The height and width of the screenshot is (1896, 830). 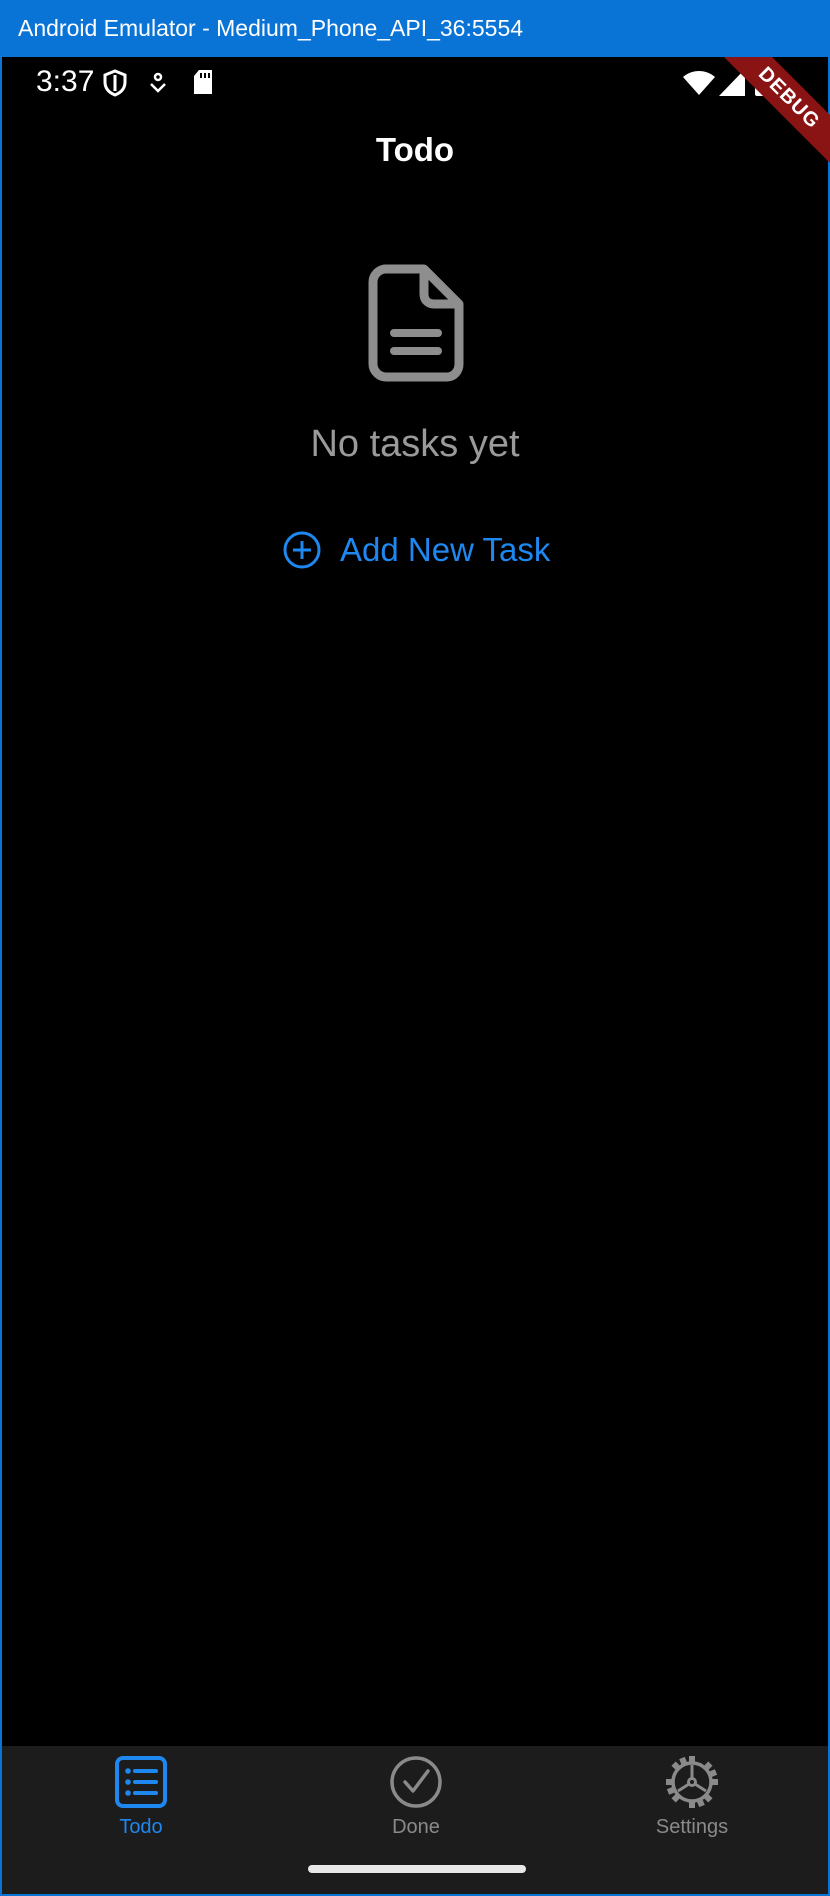 What do you see at coordinates (417, 1869) in the screenshot?
I see `home-indicator` at bounding box center [417, 1869].